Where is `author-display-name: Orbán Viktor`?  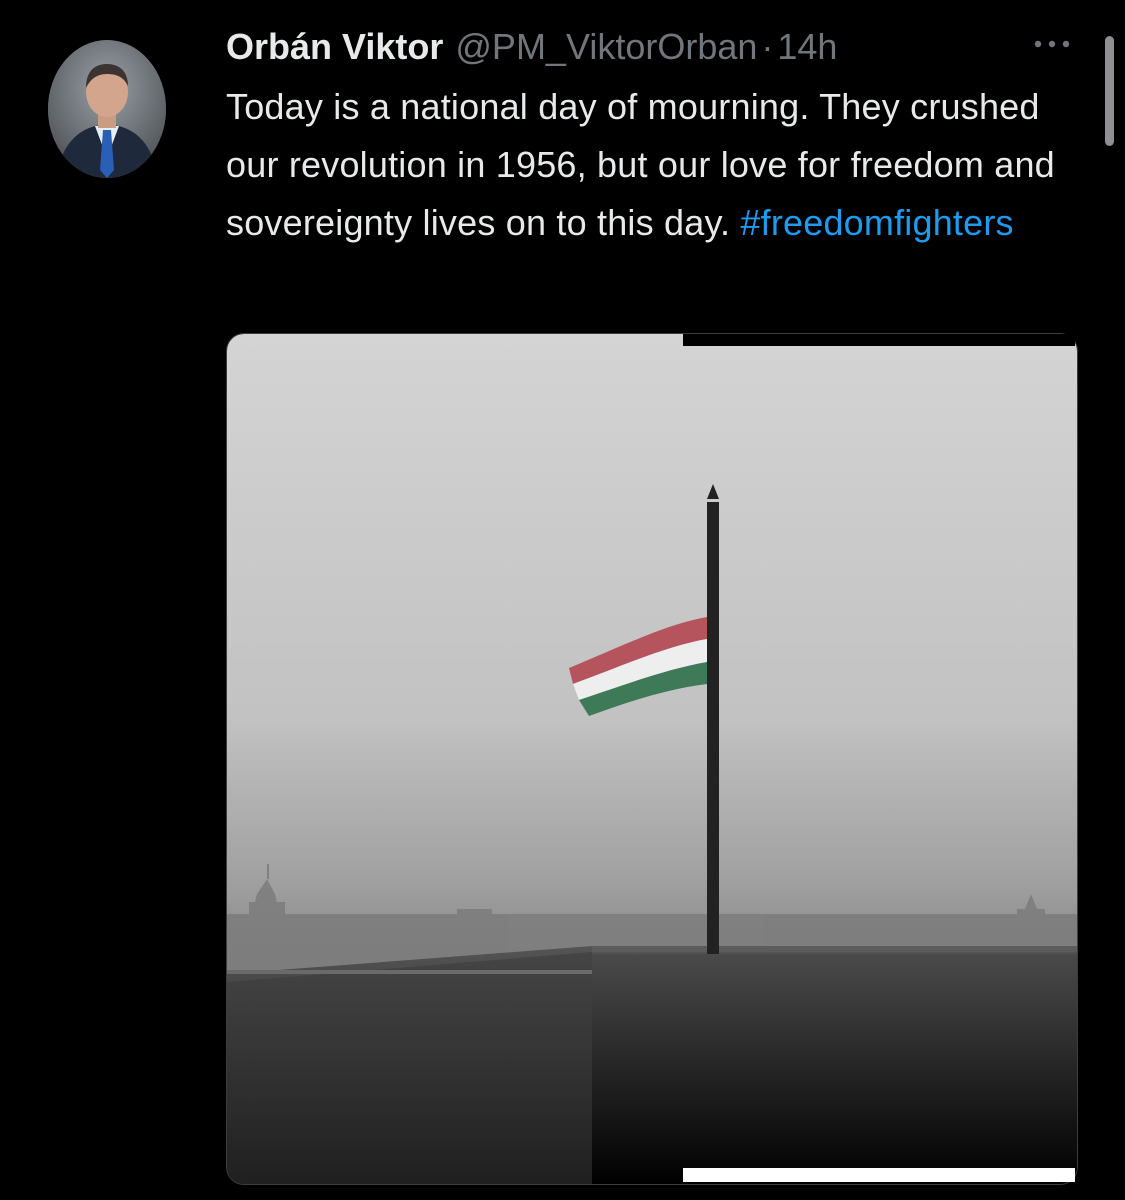
author-display-name: Orbán Viktor is located at coordinates (334, 47).